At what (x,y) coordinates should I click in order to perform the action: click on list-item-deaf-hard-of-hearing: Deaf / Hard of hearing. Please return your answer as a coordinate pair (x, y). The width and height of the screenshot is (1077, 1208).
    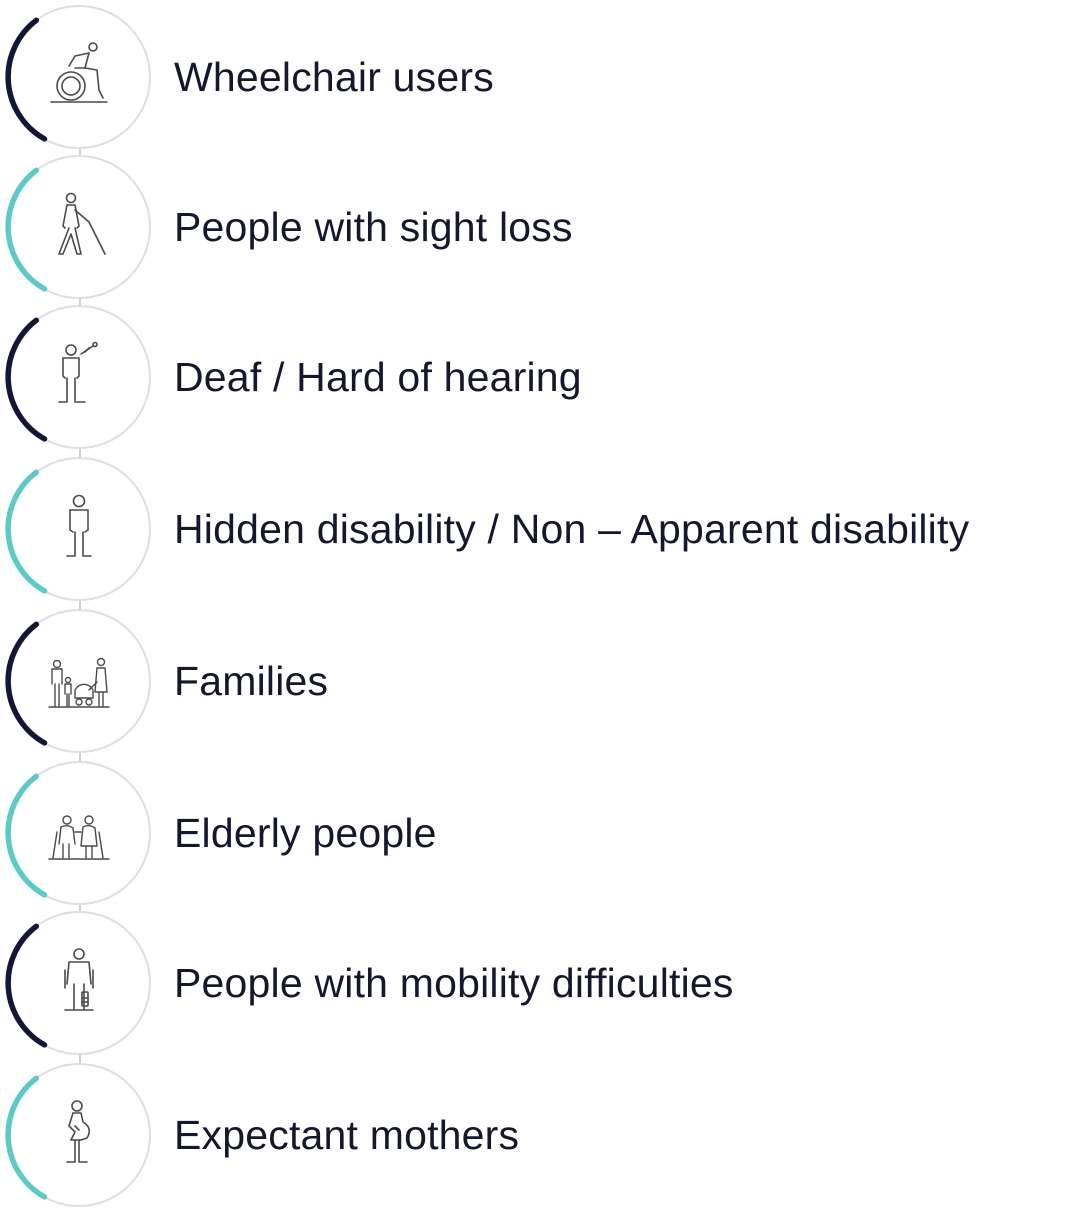
    Looking at the image, I should click on (538, 375).